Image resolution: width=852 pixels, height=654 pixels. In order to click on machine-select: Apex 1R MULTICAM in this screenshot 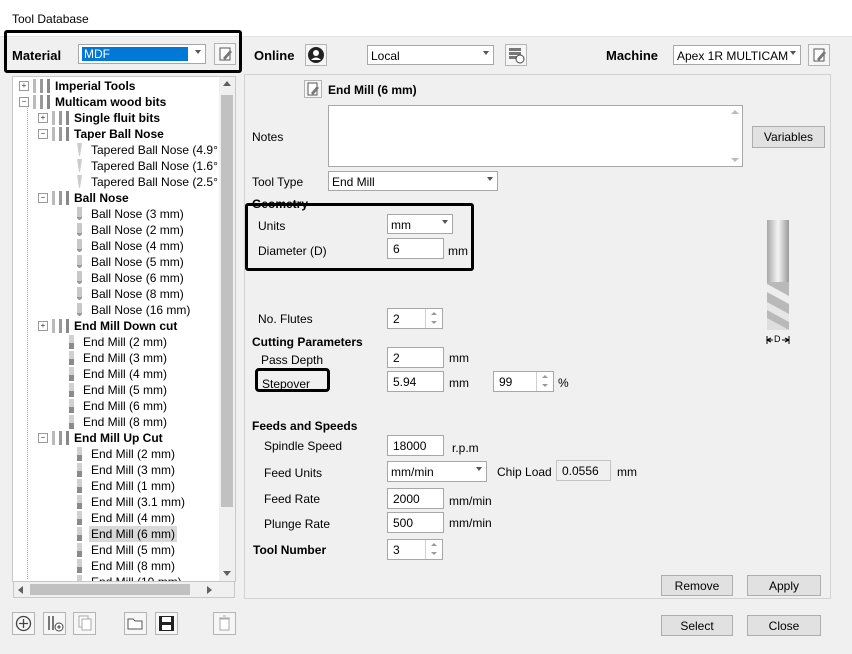, I will do `click(737, 55)`.